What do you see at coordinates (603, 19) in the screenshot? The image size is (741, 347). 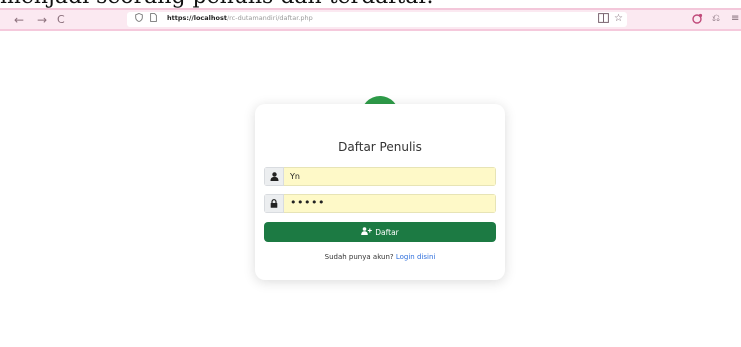 I see `reader-view-icon` at bounding box center [603, 19].